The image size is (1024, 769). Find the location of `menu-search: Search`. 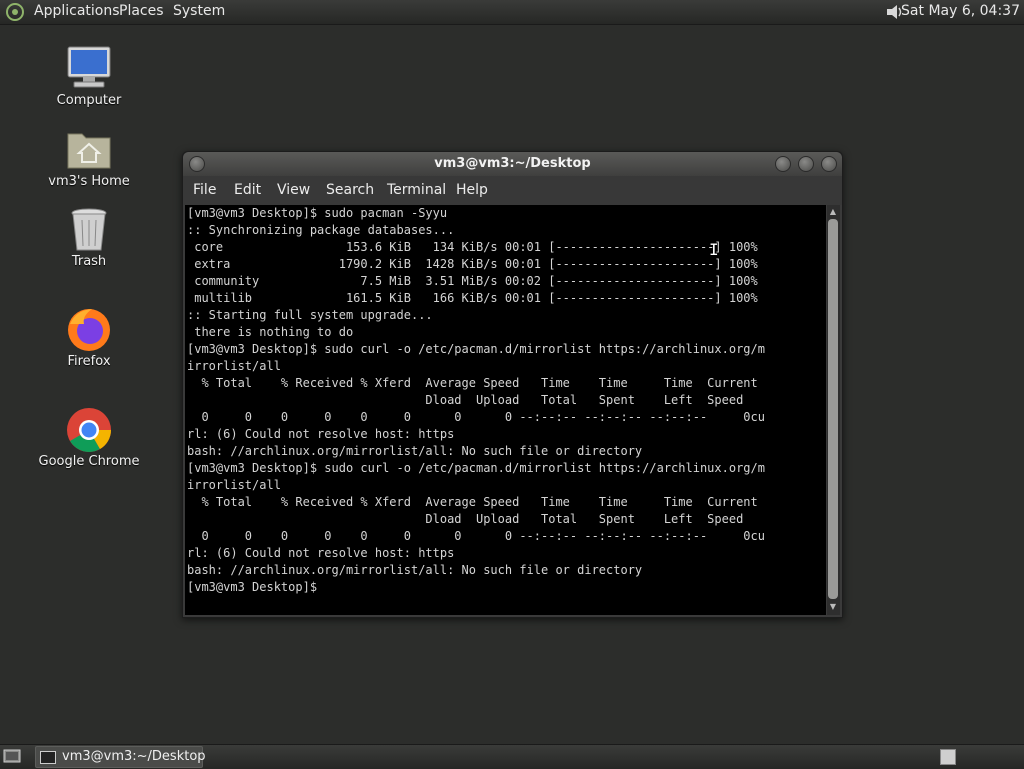

menu-search: Search is located at coordinates (350, 190).